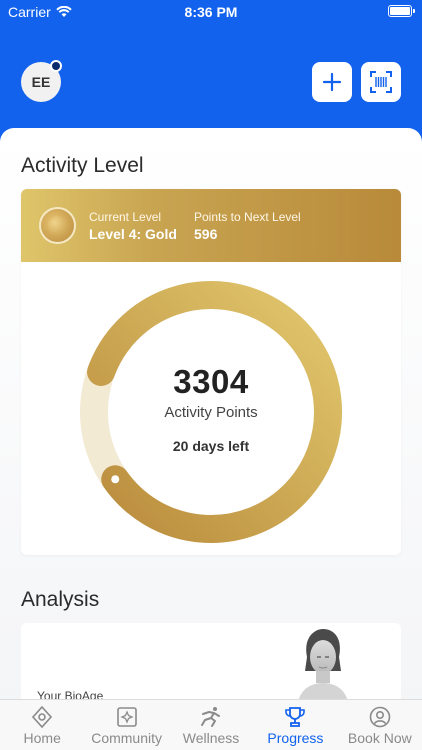  What do you see at coordinates (211, 717) in the screenshot?
I see `wellness-icon` at bounding box center [211, 717].